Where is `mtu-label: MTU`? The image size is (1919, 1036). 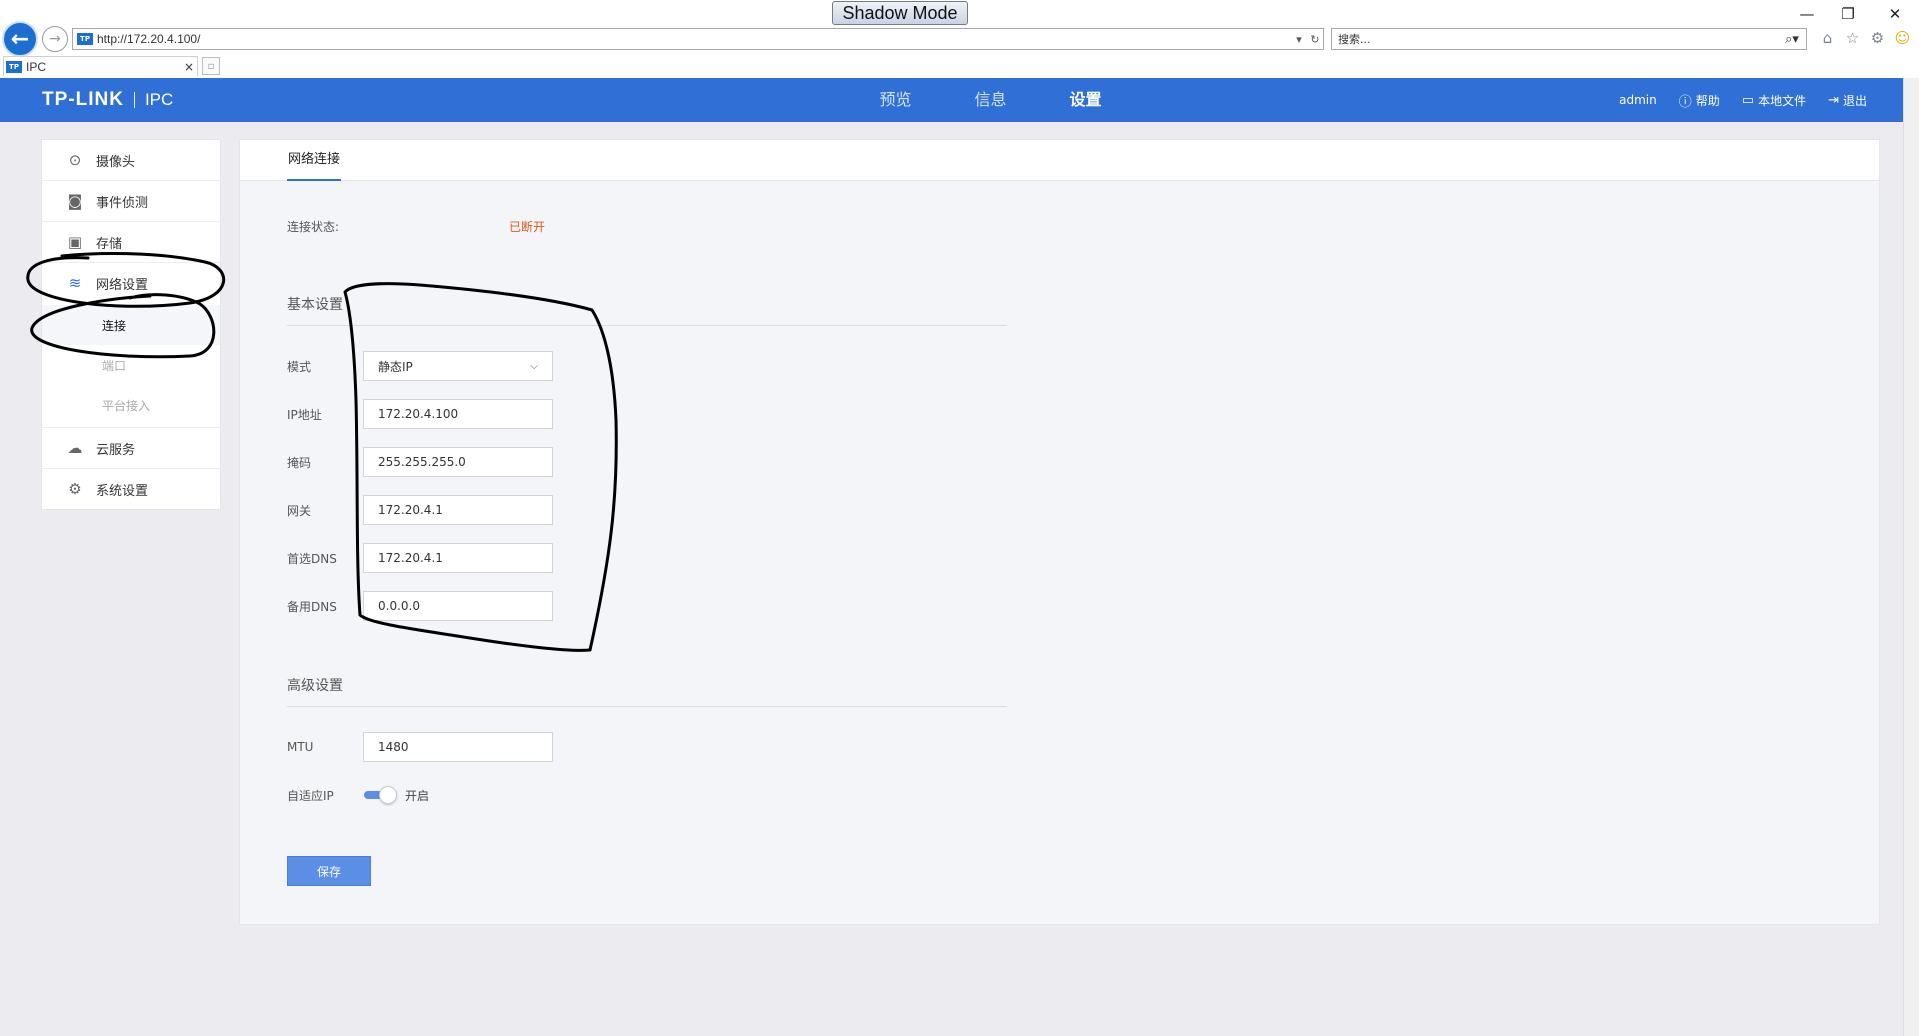
mtu-label: MTU is located at coordinates (300, 747).